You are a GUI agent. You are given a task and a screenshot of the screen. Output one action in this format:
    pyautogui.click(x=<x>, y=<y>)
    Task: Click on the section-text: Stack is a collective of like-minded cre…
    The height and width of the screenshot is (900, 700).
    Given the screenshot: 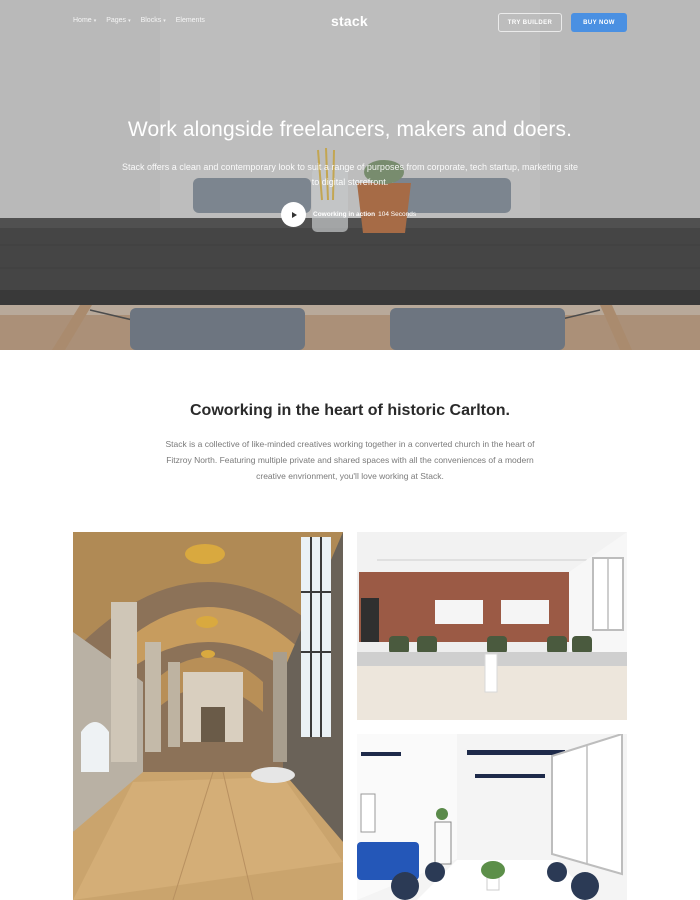 What is the action you would take?
    pyautogui.click(x=350, y=460)
    